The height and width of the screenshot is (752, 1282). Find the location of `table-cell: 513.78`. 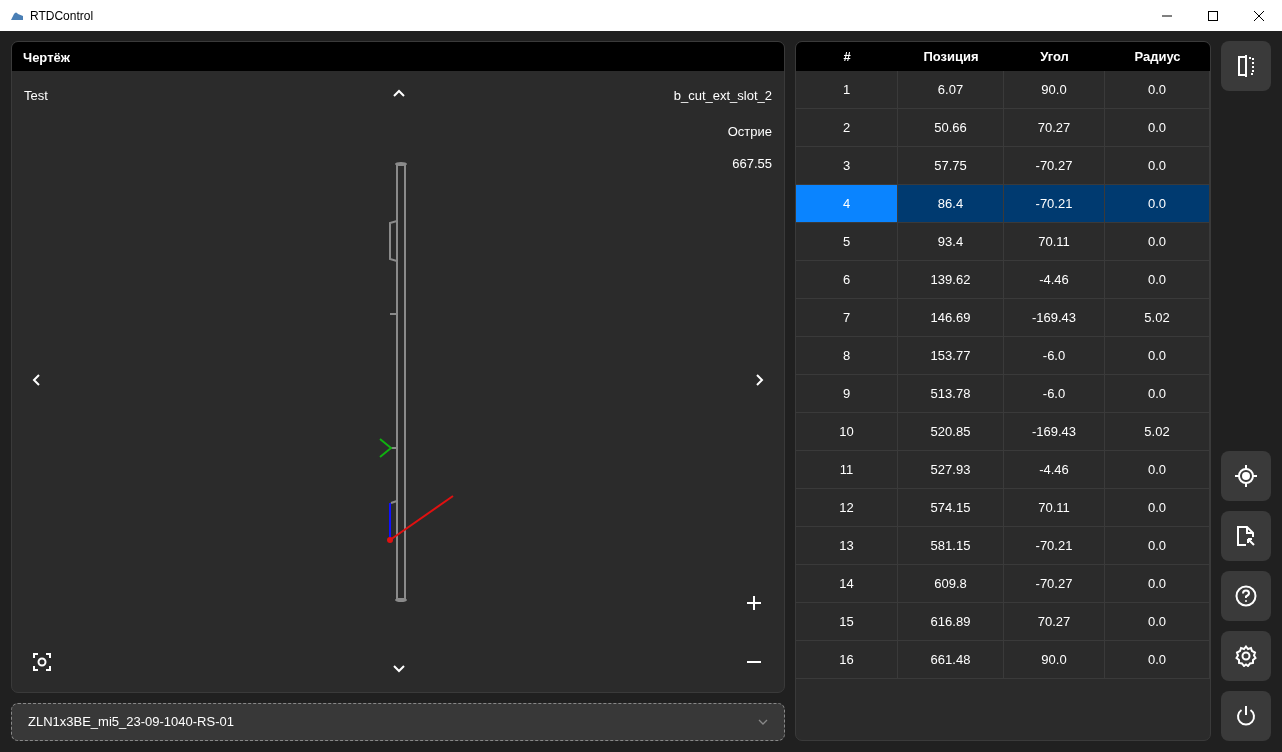

table-cell: 513.78 is located at coordinates (951, 394).